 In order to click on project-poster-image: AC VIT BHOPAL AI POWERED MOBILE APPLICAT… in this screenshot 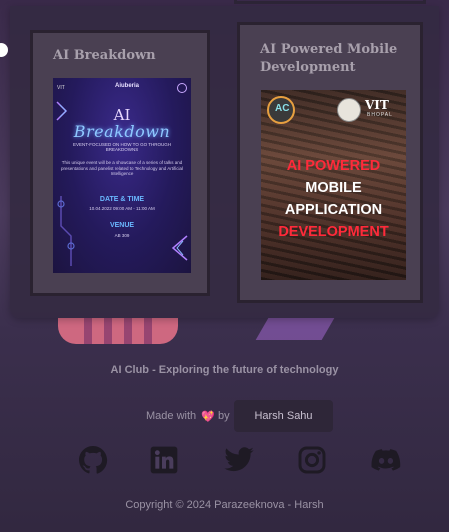, I will do `click(333, 185)`.